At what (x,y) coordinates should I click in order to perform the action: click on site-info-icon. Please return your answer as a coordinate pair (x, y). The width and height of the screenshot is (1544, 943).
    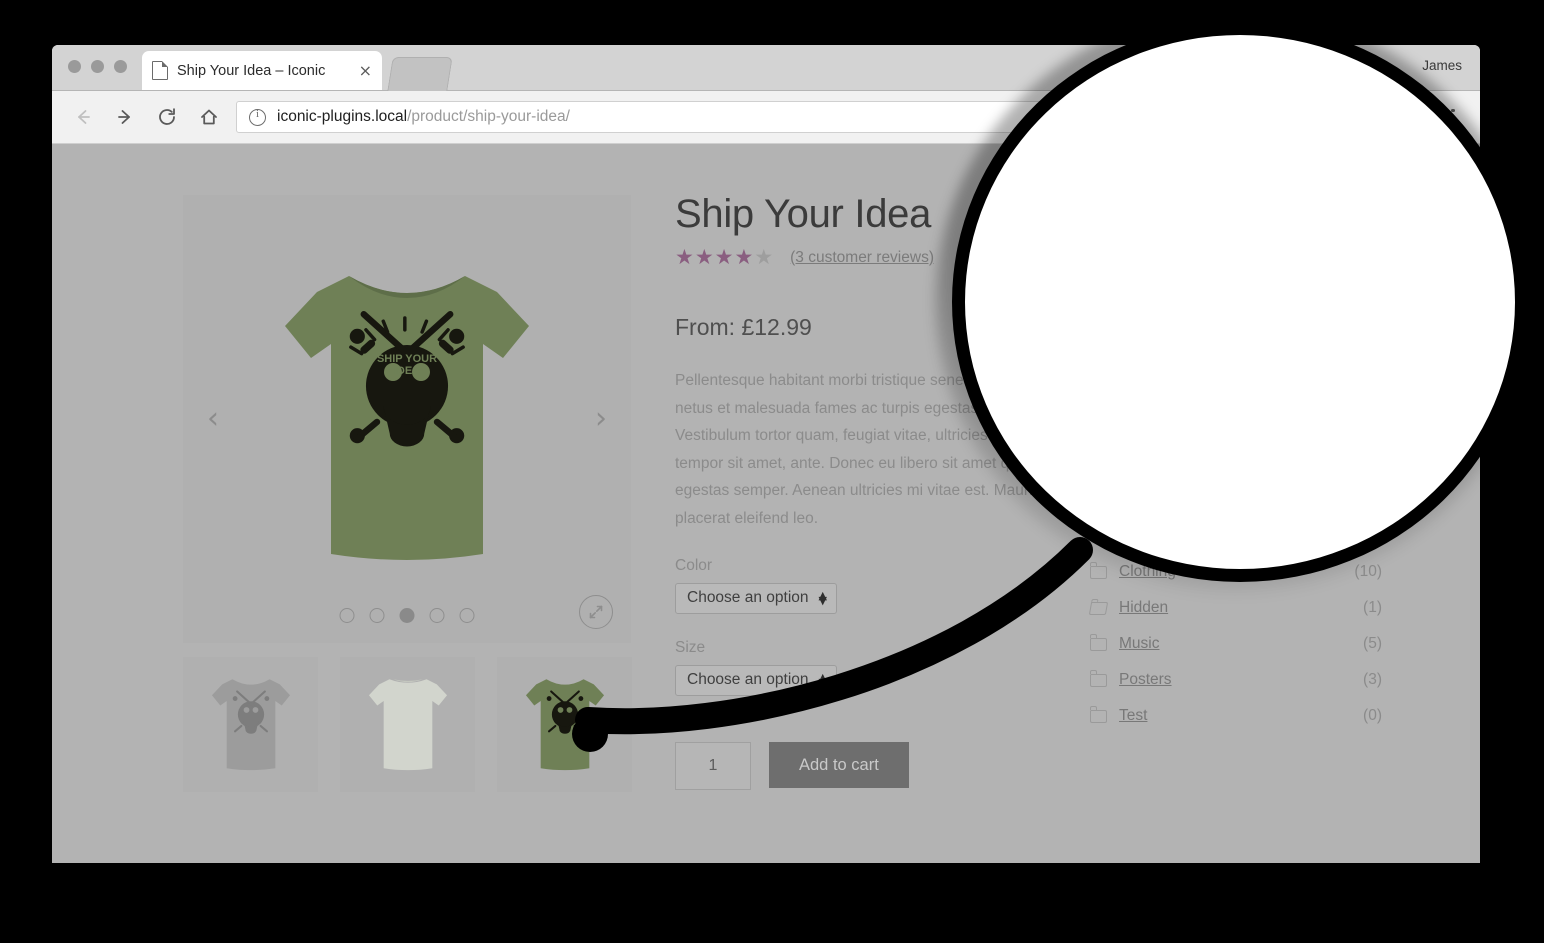
    Looking at the image, I should click on (257, 117).